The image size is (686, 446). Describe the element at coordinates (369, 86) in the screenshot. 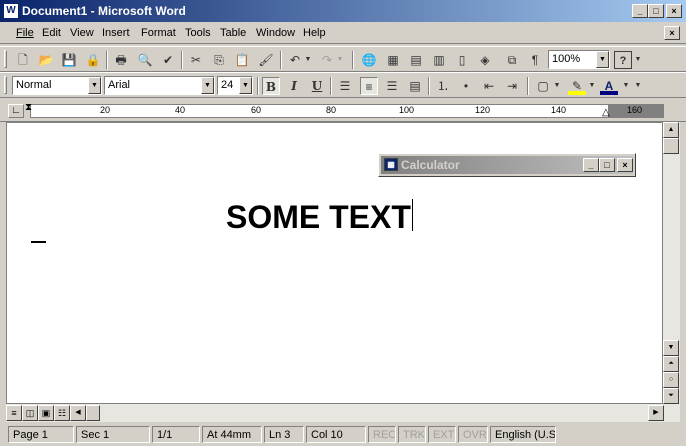

I see `align-center-icon: ≡` at that location.